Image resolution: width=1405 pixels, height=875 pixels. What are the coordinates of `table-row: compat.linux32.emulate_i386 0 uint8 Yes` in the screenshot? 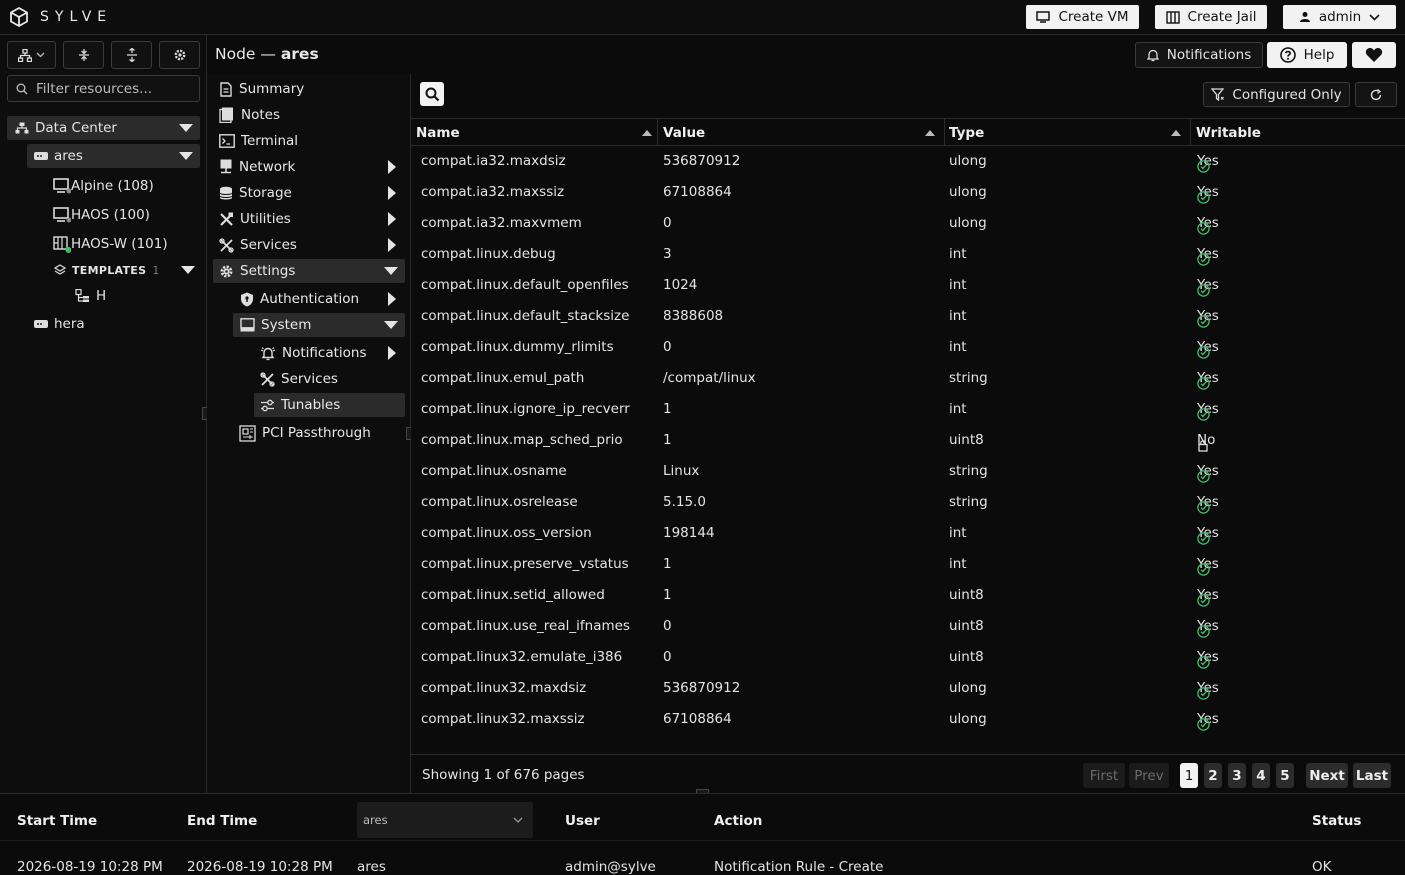 It's located at (908, 657).